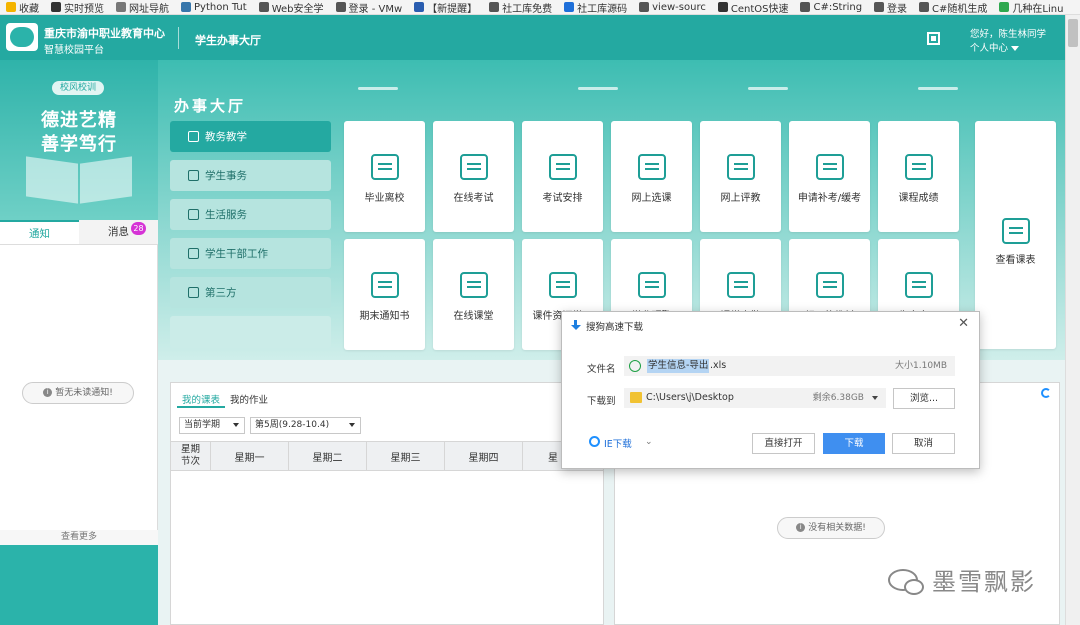 The image size is (1080, 625). Describe the element at coordinates (740, 176) in the screenshot. I see `tile-evaluate: 网上评教` at that location.